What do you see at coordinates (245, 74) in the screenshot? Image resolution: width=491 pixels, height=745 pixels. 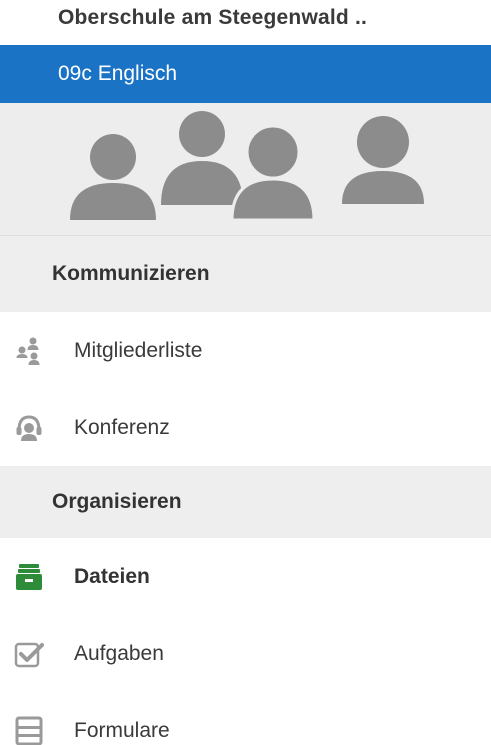 I see `group-header: 09c Englisch` at bounding box center [245, 74].